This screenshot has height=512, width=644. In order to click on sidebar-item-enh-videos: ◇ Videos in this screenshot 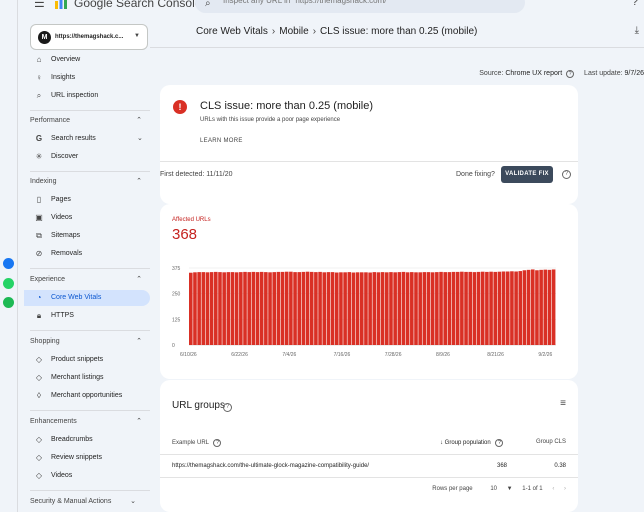, I will do `click(87, 476)`.